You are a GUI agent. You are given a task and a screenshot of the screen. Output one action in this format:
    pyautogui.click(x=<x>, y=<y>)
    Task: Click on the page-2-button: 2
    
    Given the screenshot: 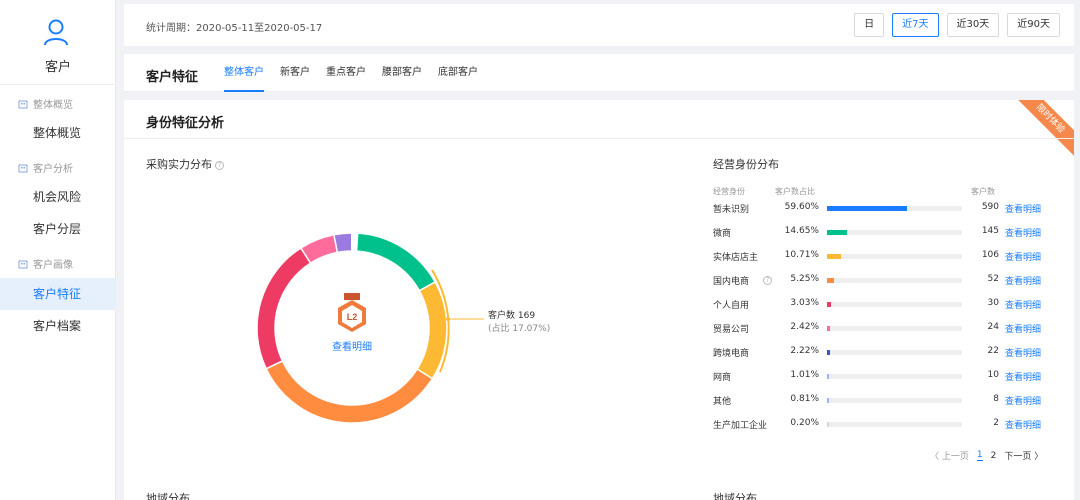 What is the action you would take?
    pyautogui.click(x=994, y=456)
    